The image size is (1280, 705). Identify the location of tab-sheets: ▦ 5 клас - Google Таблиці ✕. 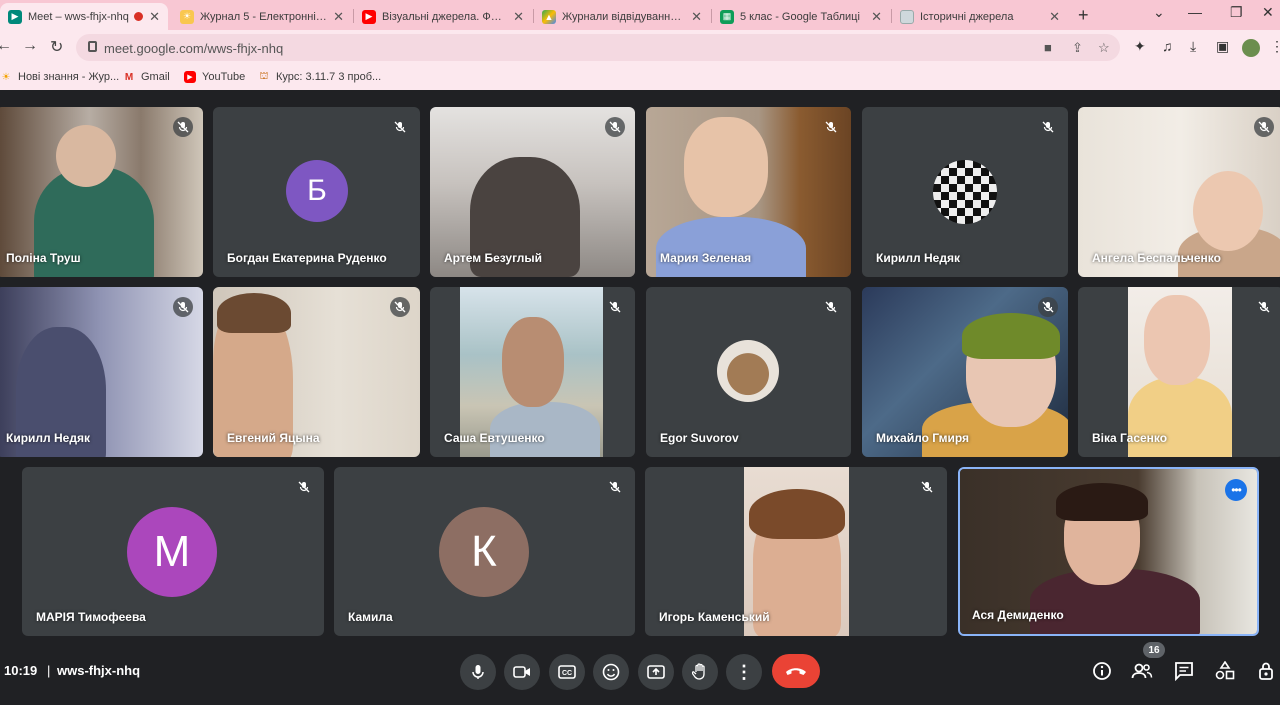
(801, 16).